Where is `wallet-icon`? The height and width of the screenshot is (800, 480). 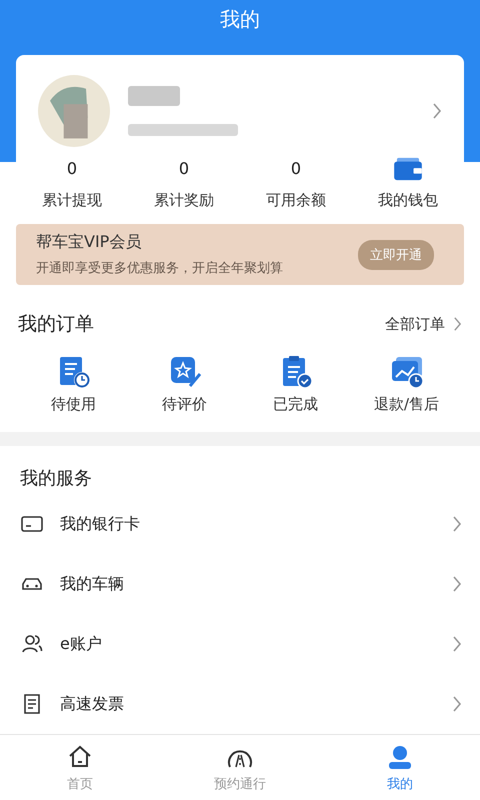
wallet-icon is located at coordinates (408, 169).